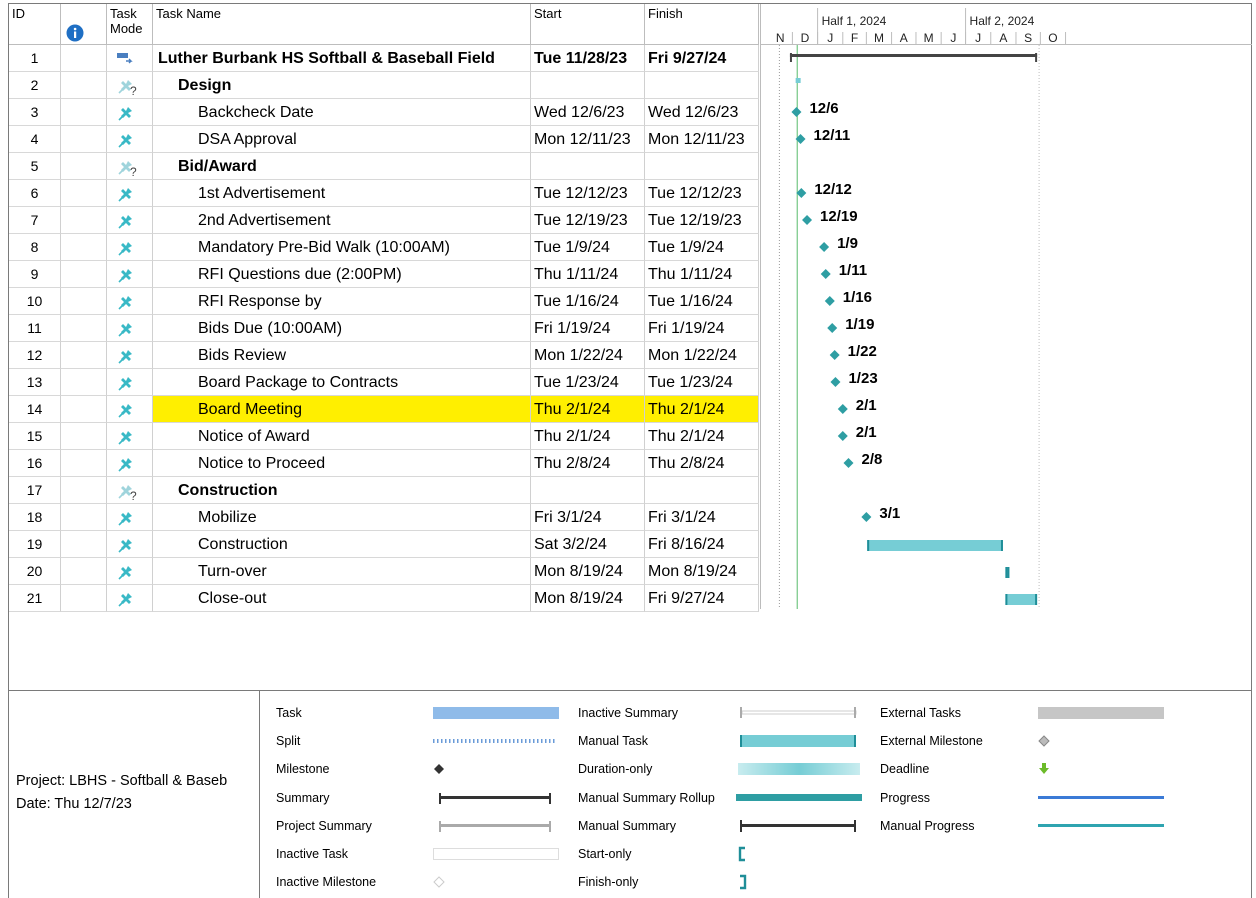  I want to click on row-start: Tue 12/12/23, so click(588, 193).